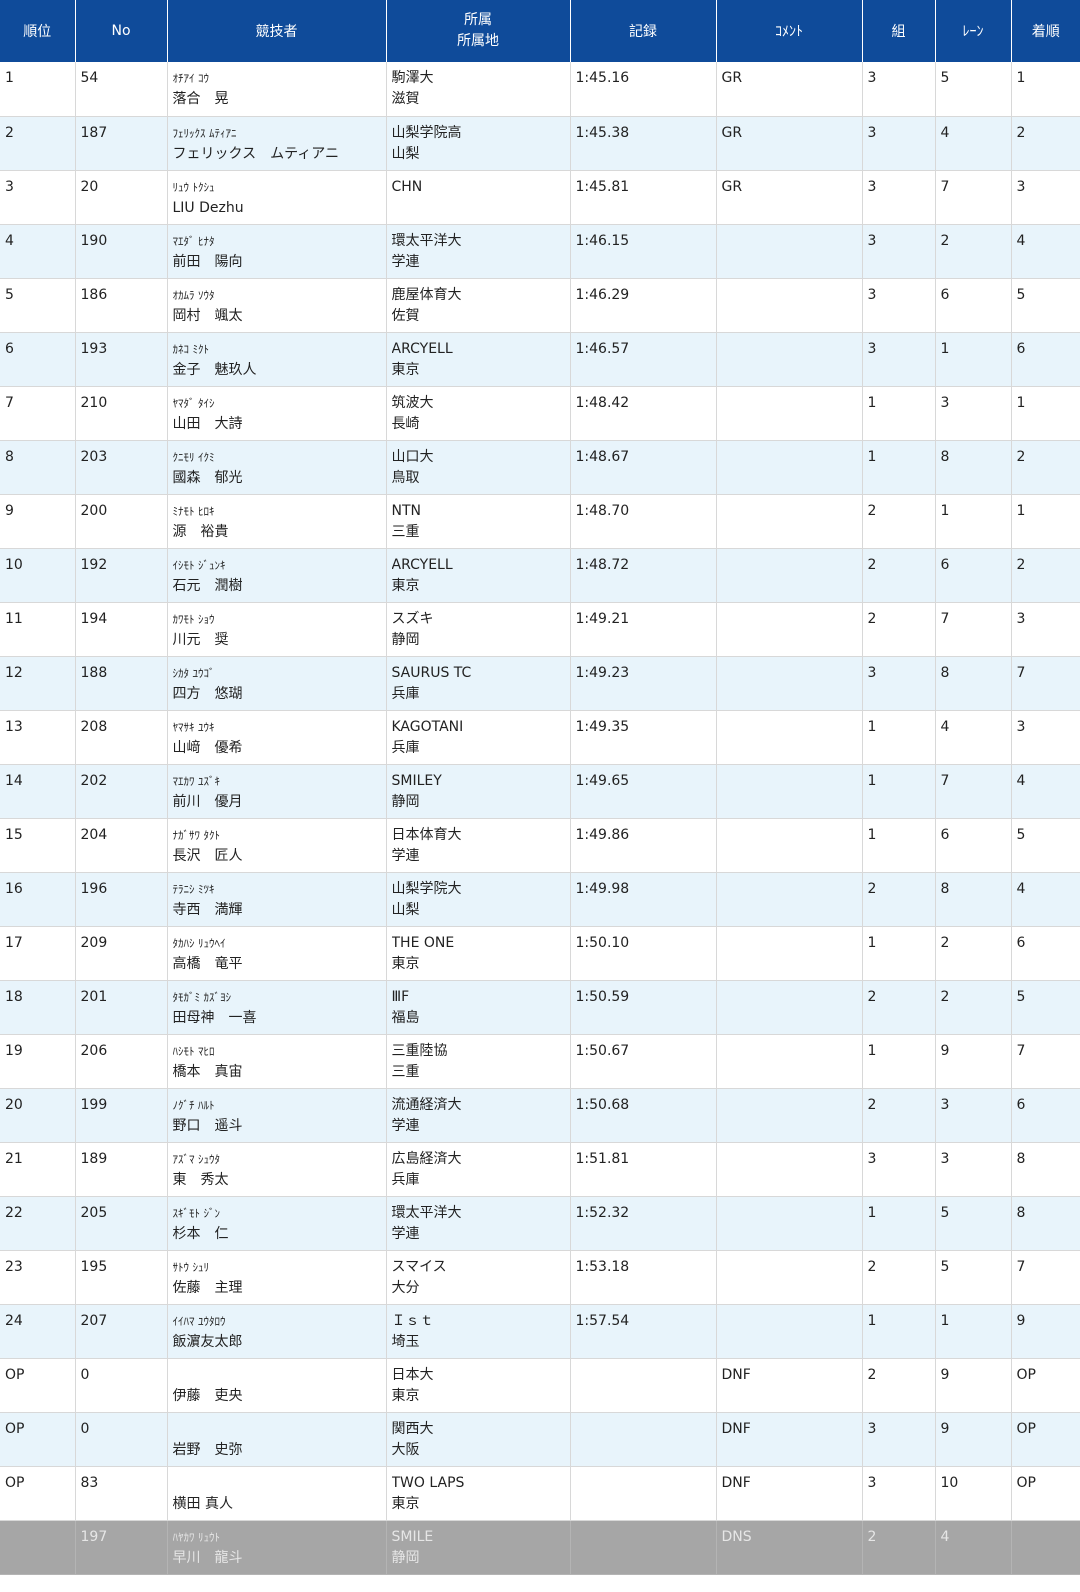 The image size is (1080, 1592). I want to click on bib-number: 201, so click(94, 996).